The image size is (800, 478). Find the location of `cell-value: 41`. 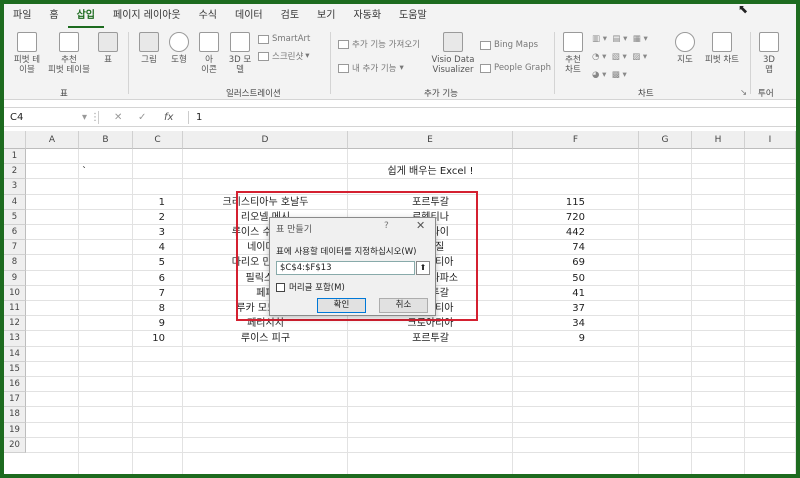

cell-value: 41 is located at coordinates (549, 293).